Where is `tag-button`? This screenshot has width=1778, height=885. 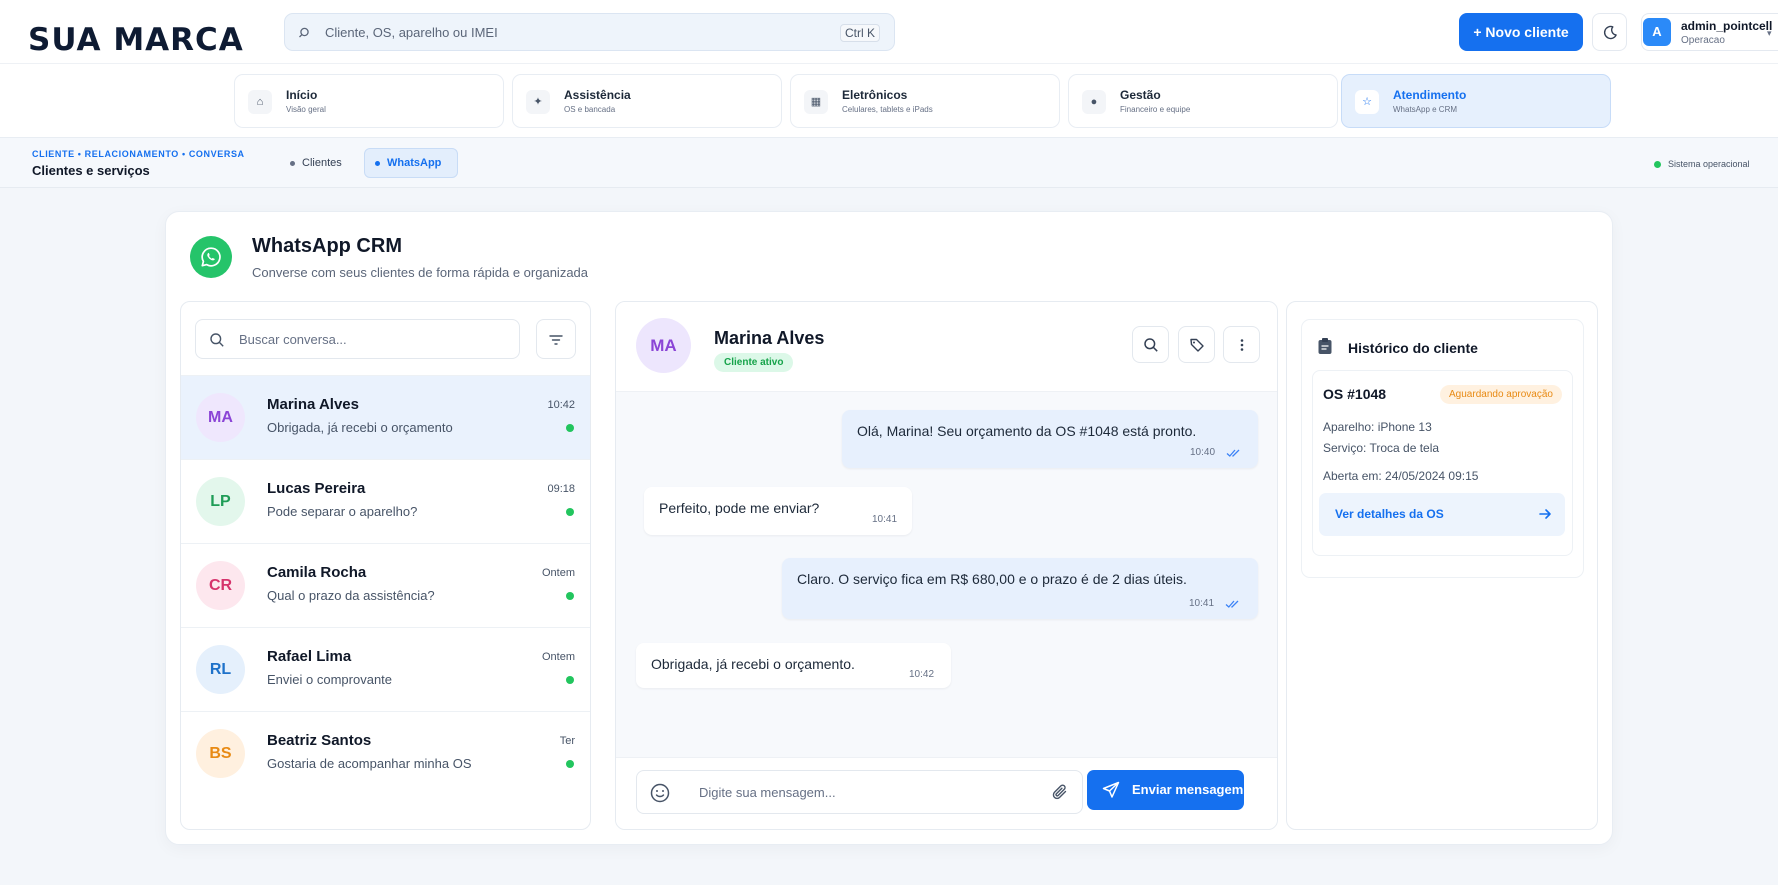 tag-button is located at coordinates (1196, 344).